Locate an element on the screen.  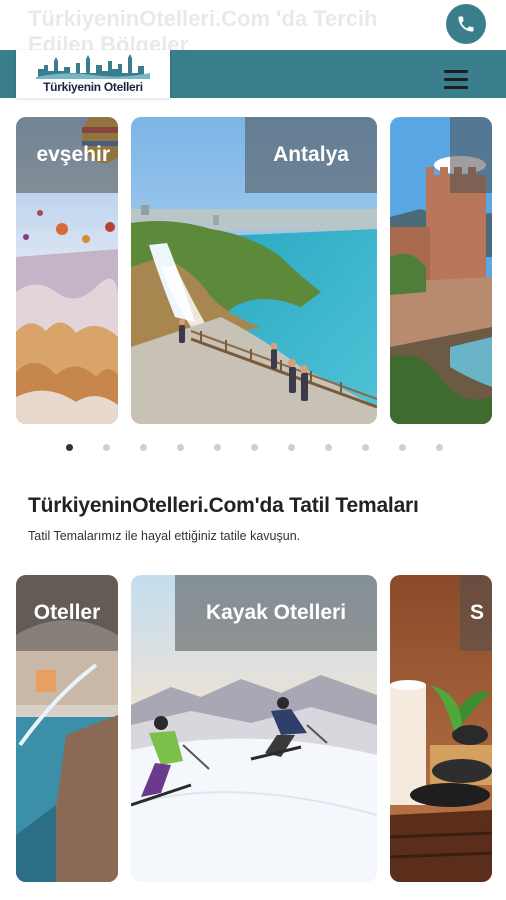
region-card-label is located at coordinates (471, 155).